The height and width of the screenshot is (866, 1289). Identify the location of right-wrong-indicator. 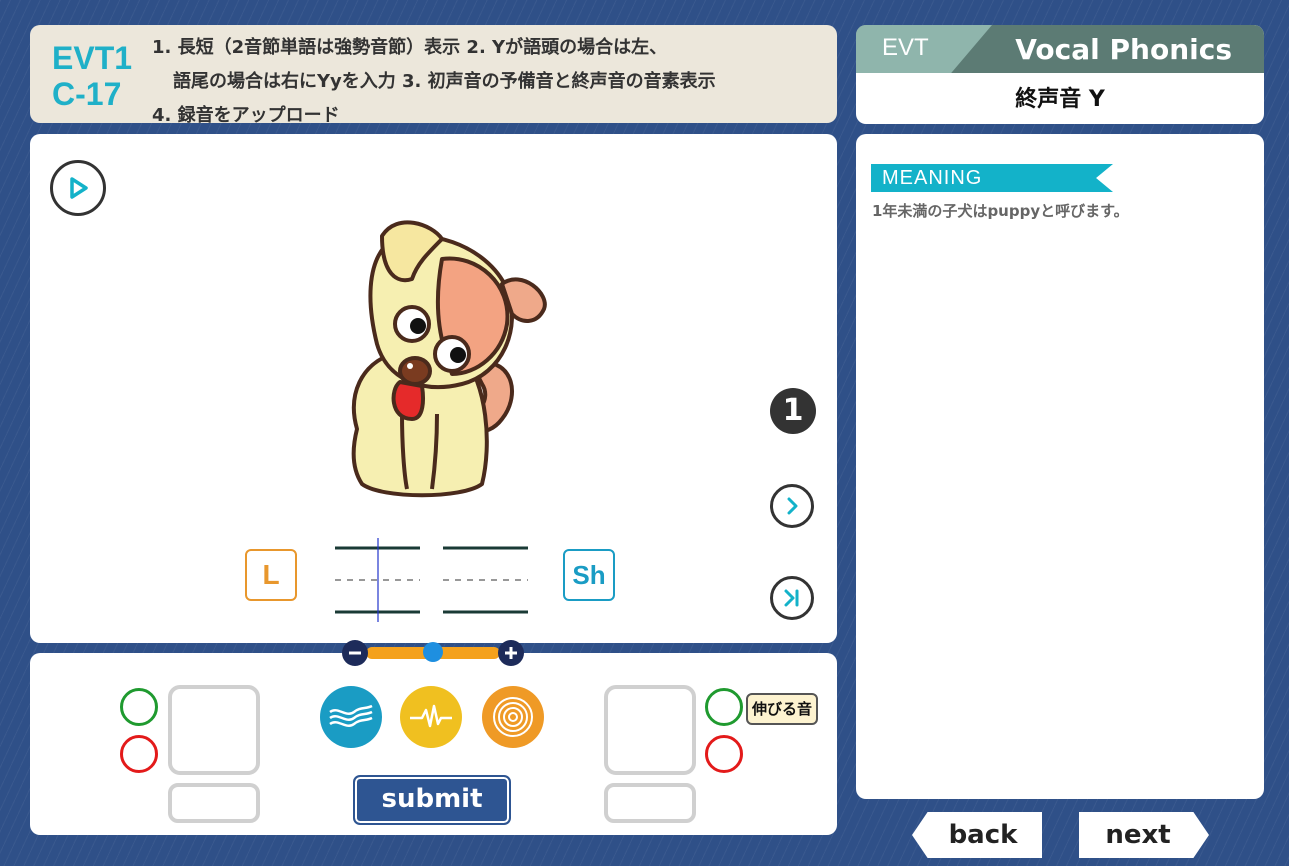
(724, 754).